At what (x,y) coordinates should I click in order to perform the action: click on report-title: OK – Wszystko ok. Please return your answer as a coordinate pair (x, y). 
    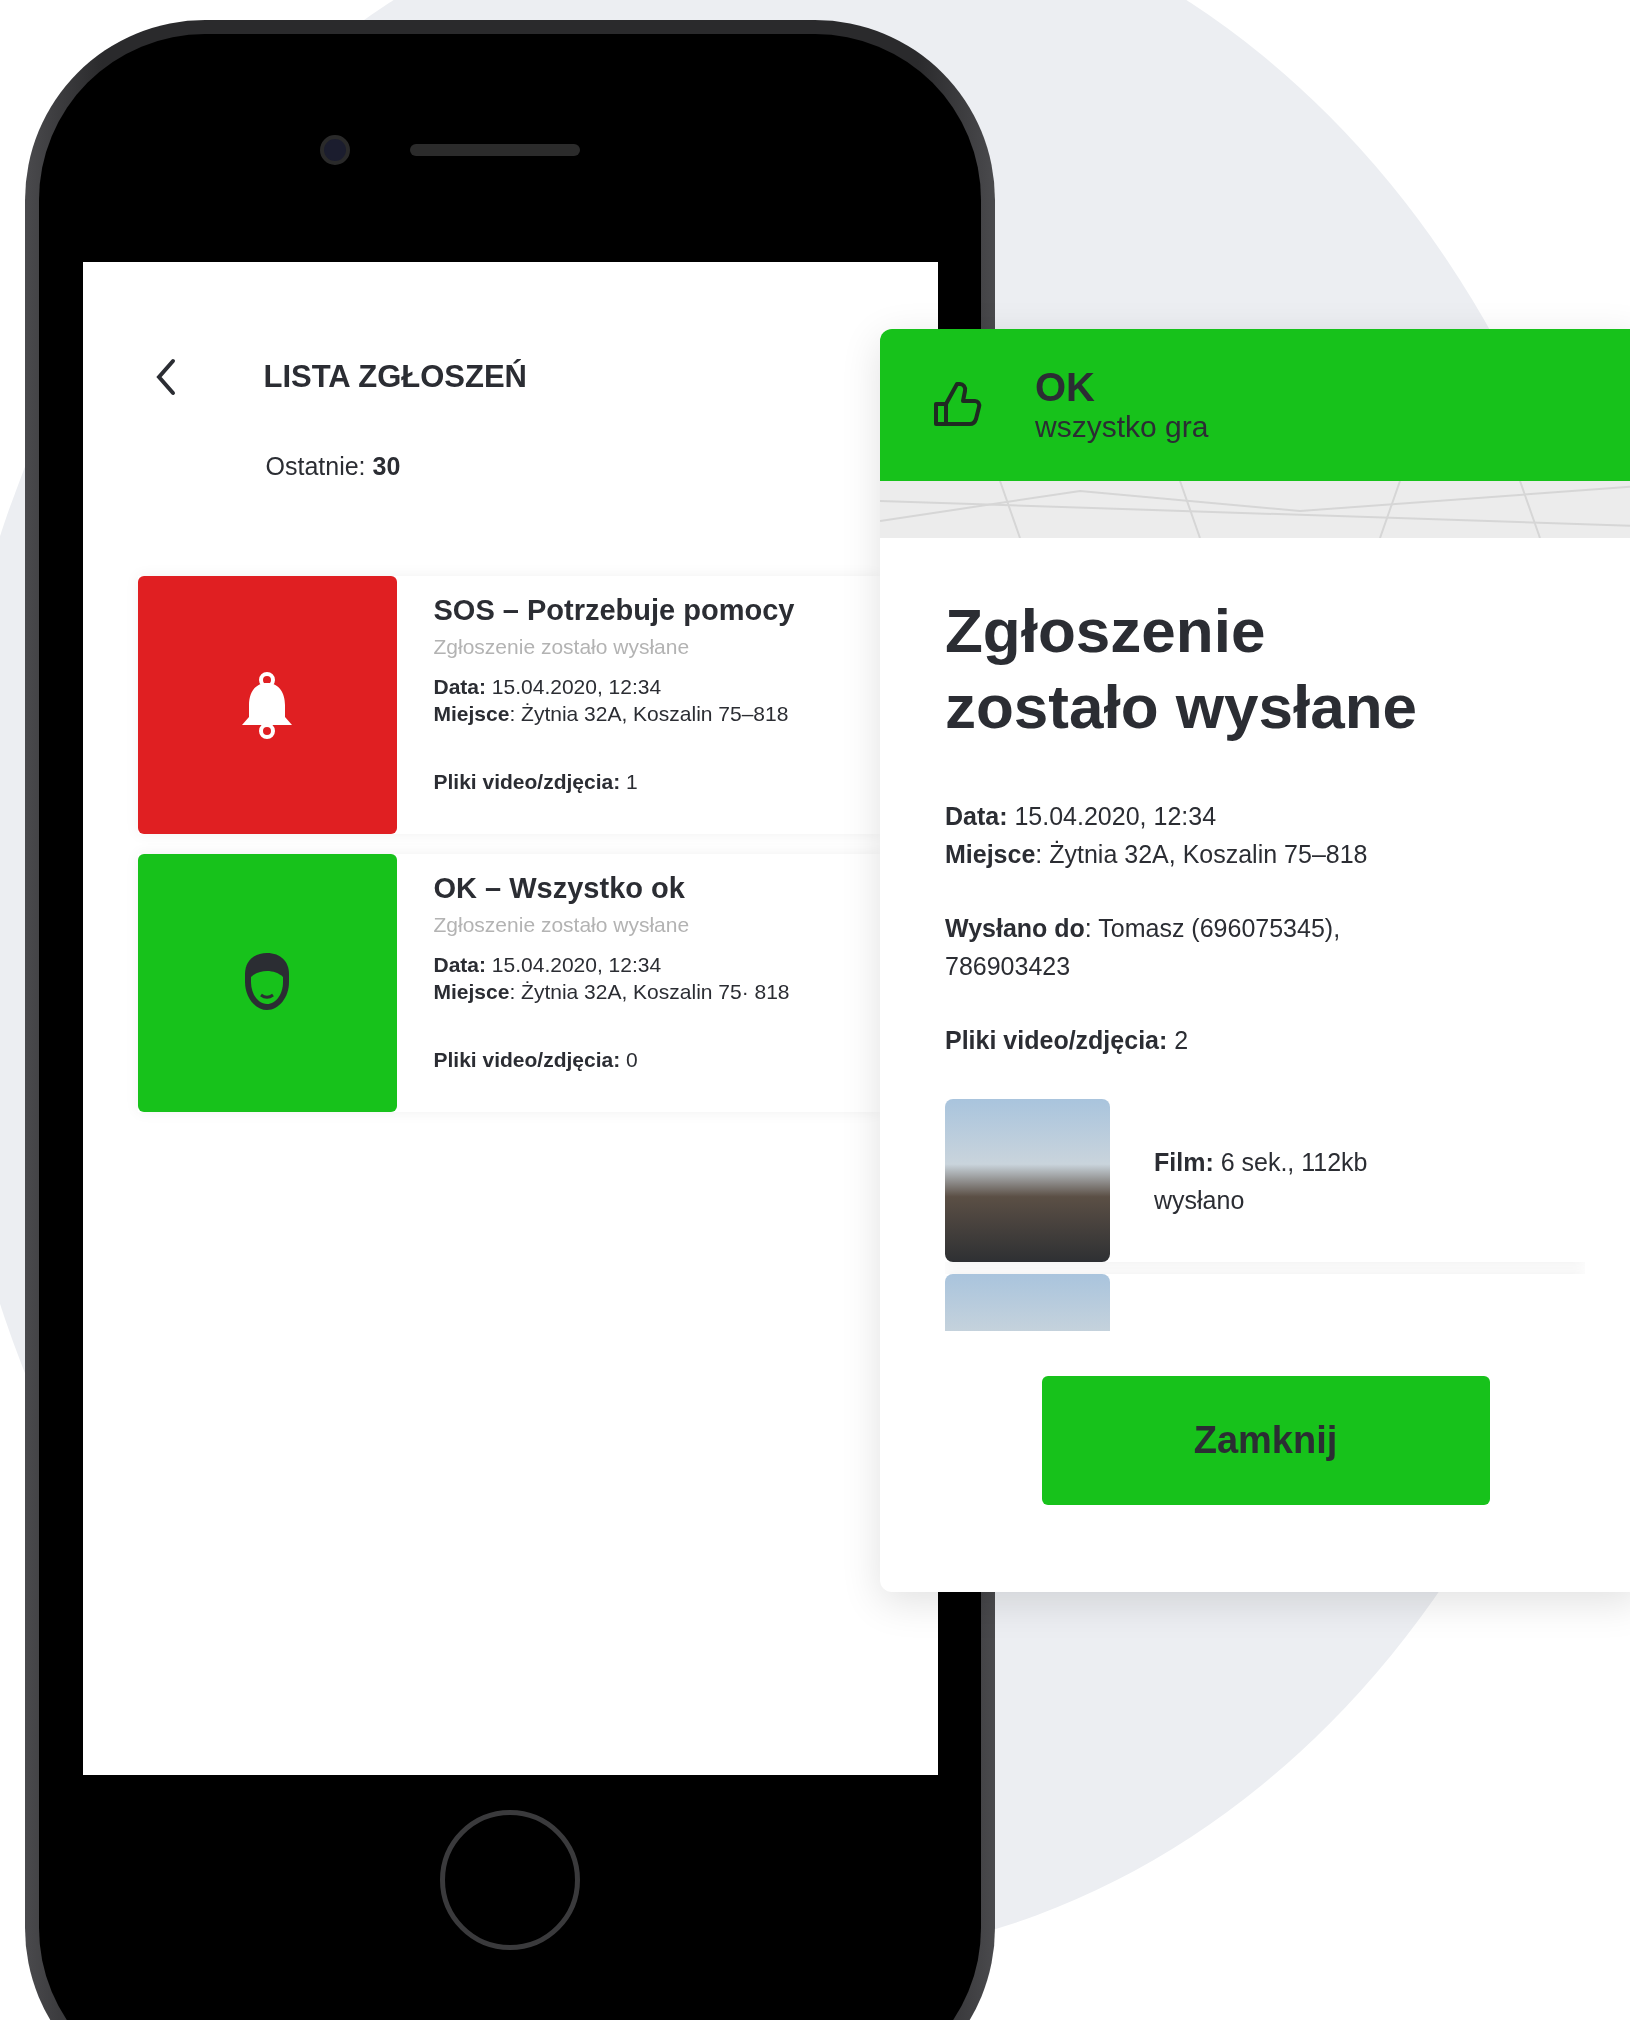
    Looking at the image, I should click on (559, 888).